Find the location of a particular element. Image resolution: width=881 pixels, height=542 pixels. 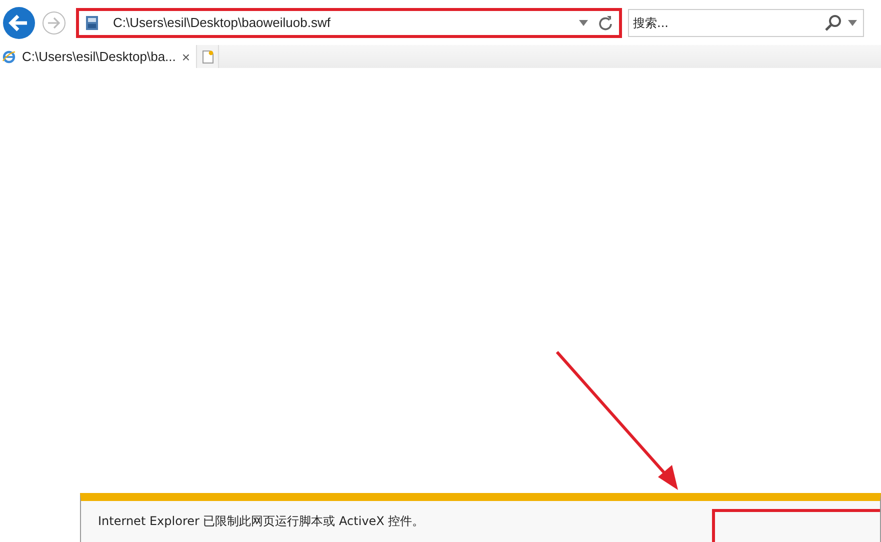

new-page-icon is located at coordinates (208, 57).